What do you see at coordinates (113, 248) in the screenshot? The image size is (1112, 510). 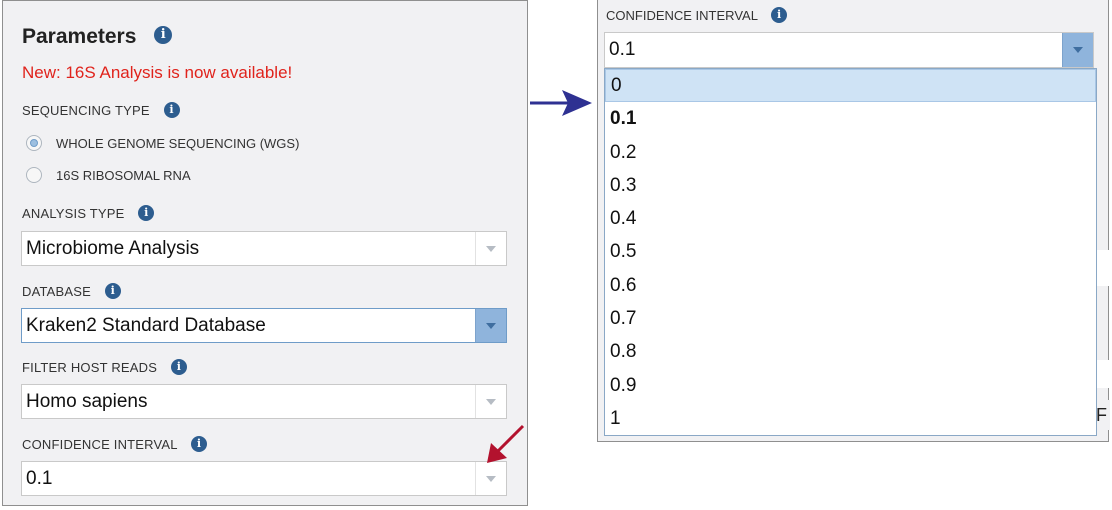 I see `analysis-type-value: Microbiome Analysis` at bounding box center [113, 248].